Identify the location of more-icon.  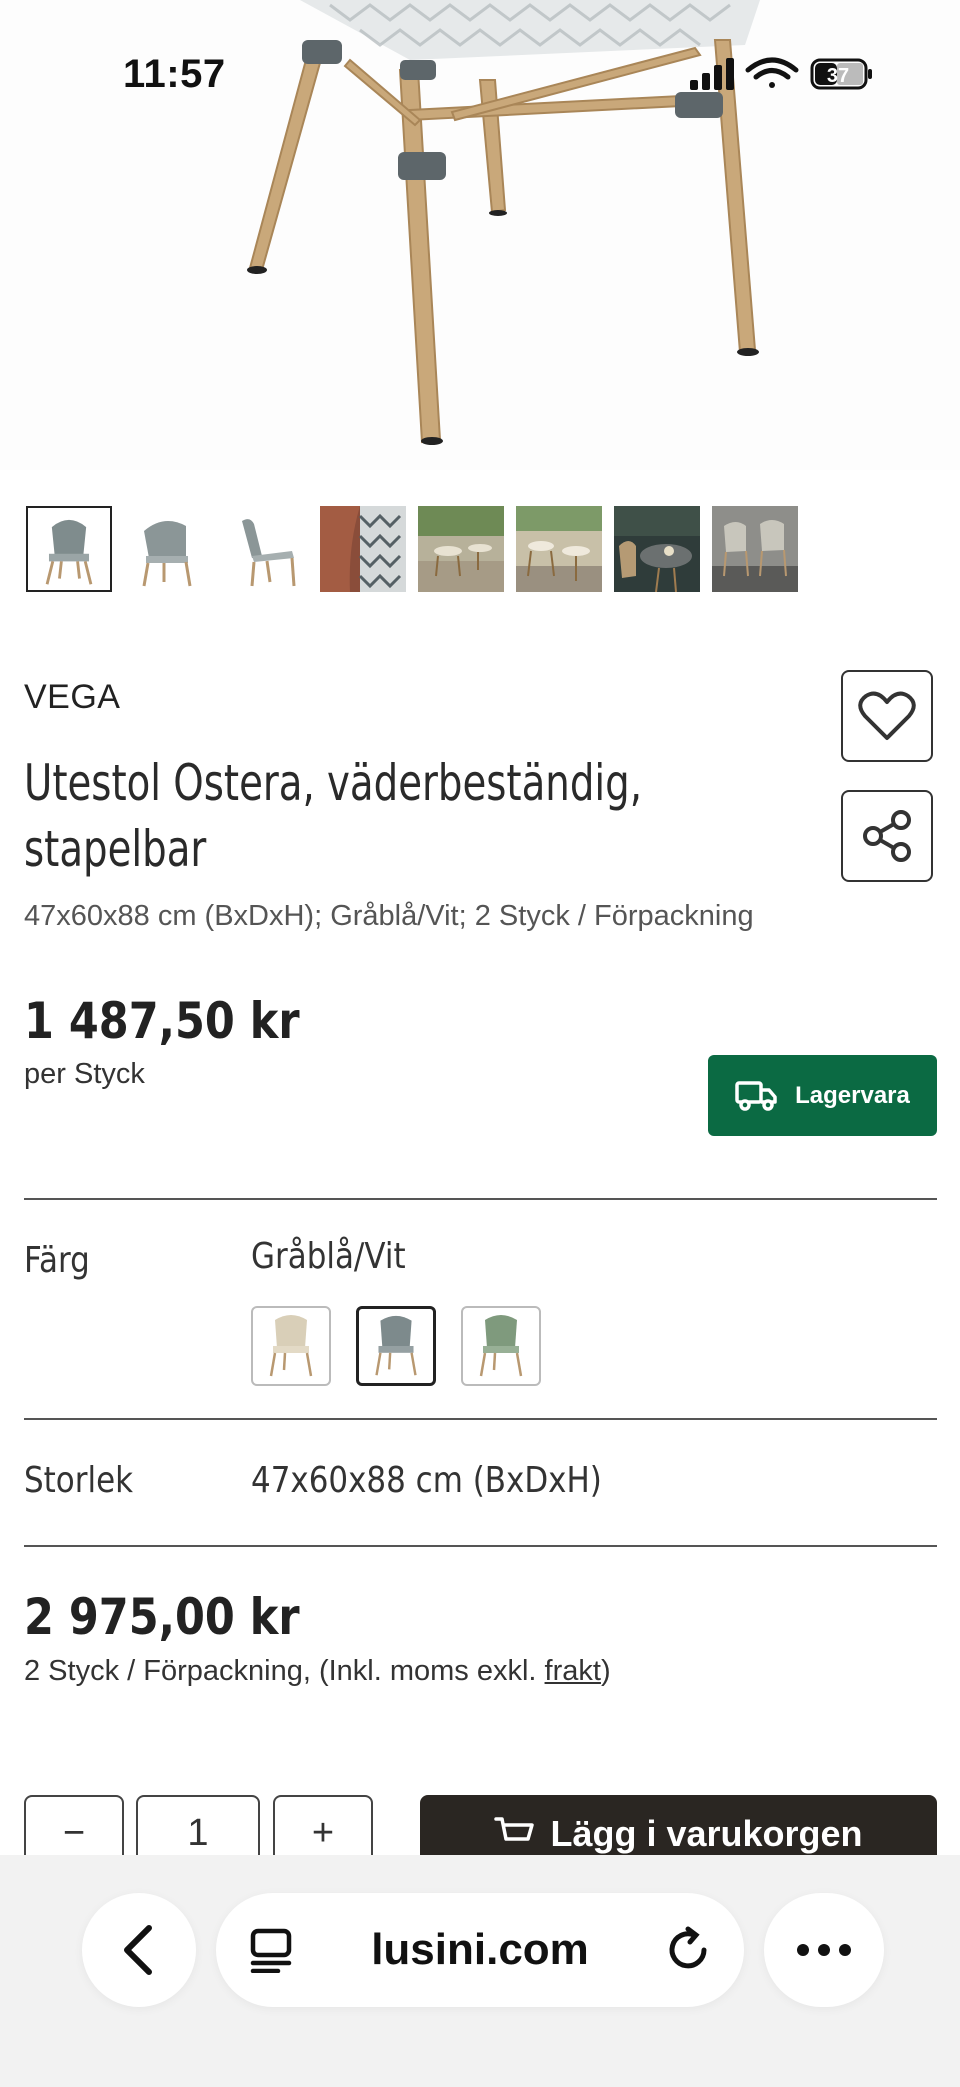
(824, 1950).